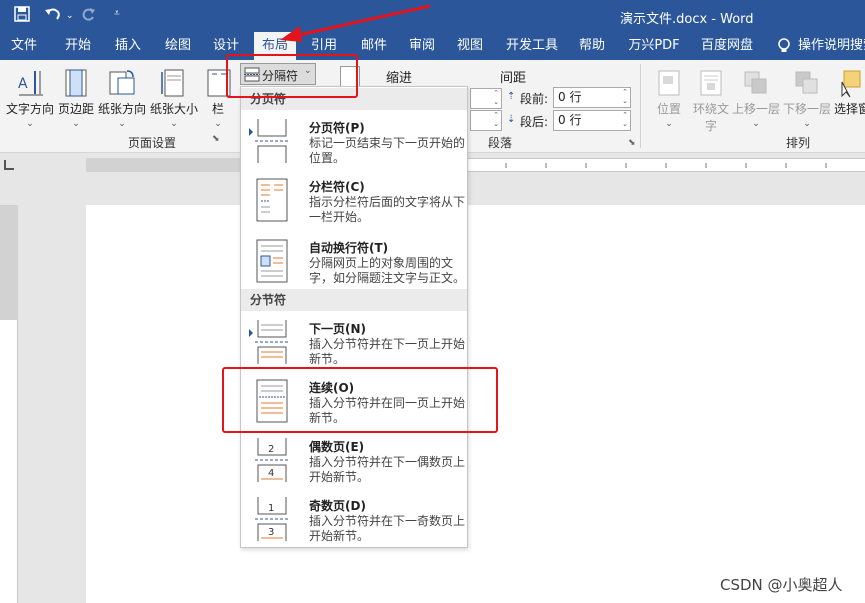 The image size is (865, 603). Describe the element at coordinates (784, 46) in the screenshot. I see `lightbulb-icon` at that location.